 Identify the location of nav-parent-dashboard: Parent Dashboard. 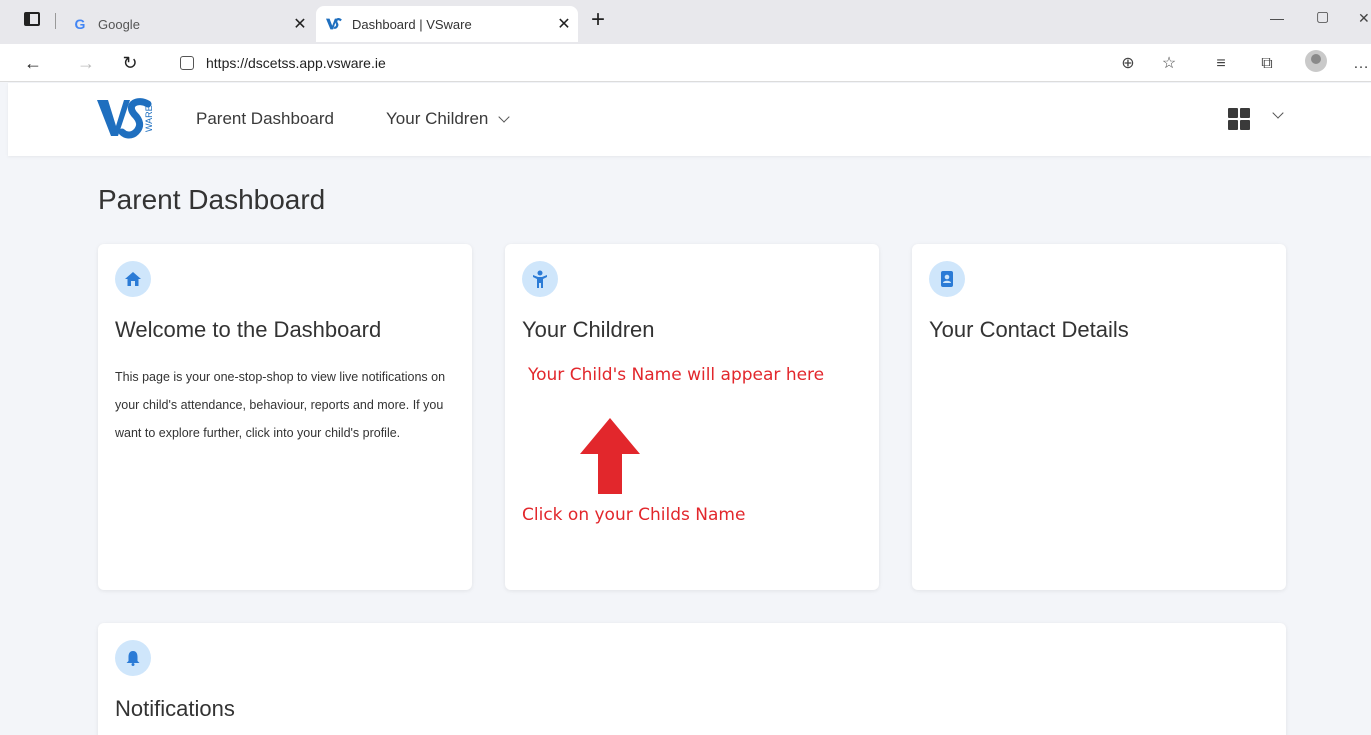
(265, 119).